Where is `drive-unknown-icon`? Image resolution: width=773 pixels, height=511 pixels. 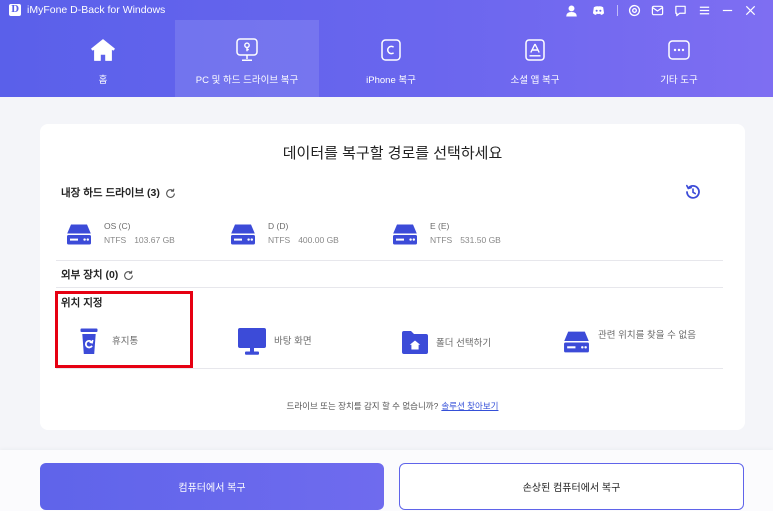
drive-unknown-icon is located at coordinates (576, 341).